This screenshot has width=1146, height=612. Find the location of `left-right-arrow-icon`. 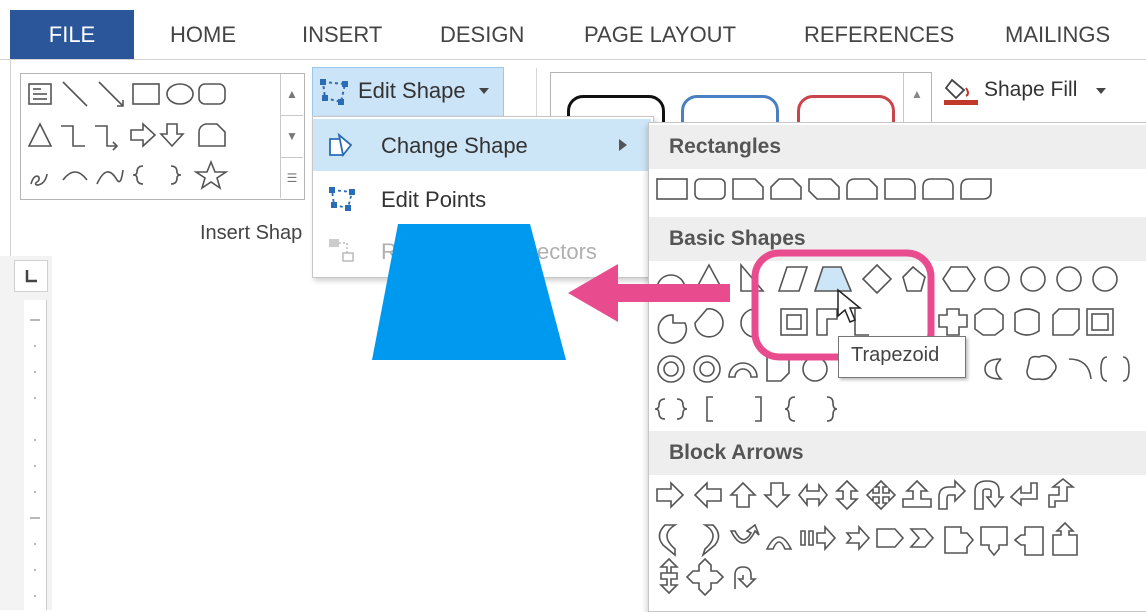

left-right-arrow-icon is located at coordinates (813, 495).